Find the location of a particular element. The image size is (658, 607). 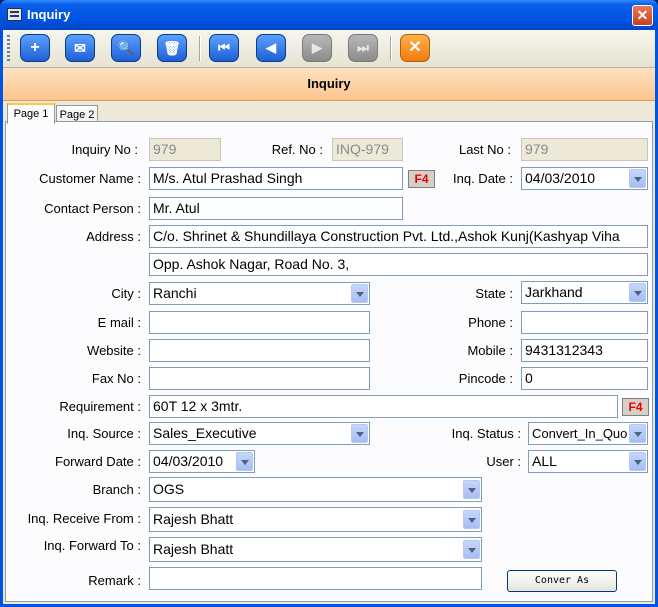

mobile-field: 9431312343 is located at coordinates (584, 350).